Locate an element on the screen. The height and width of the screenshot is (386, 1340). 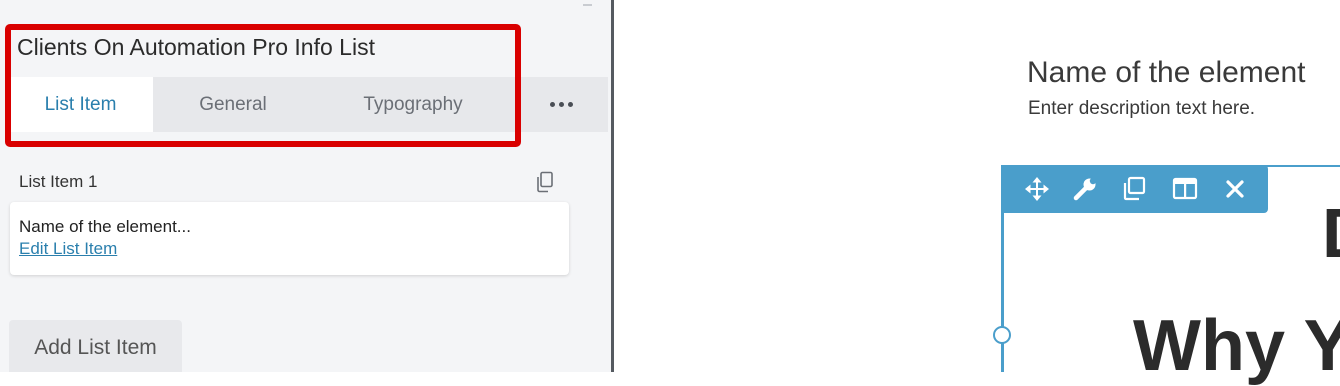
scrollbar-thumb is located at coordinates (587, 5).